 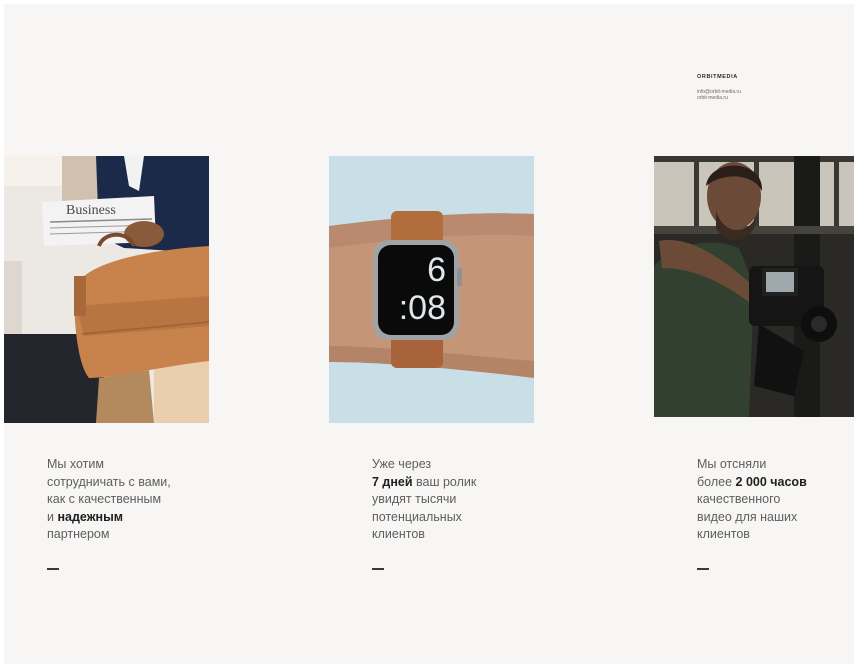 I want to click on caption-line: как с качественным, so click(x=104, y=499).